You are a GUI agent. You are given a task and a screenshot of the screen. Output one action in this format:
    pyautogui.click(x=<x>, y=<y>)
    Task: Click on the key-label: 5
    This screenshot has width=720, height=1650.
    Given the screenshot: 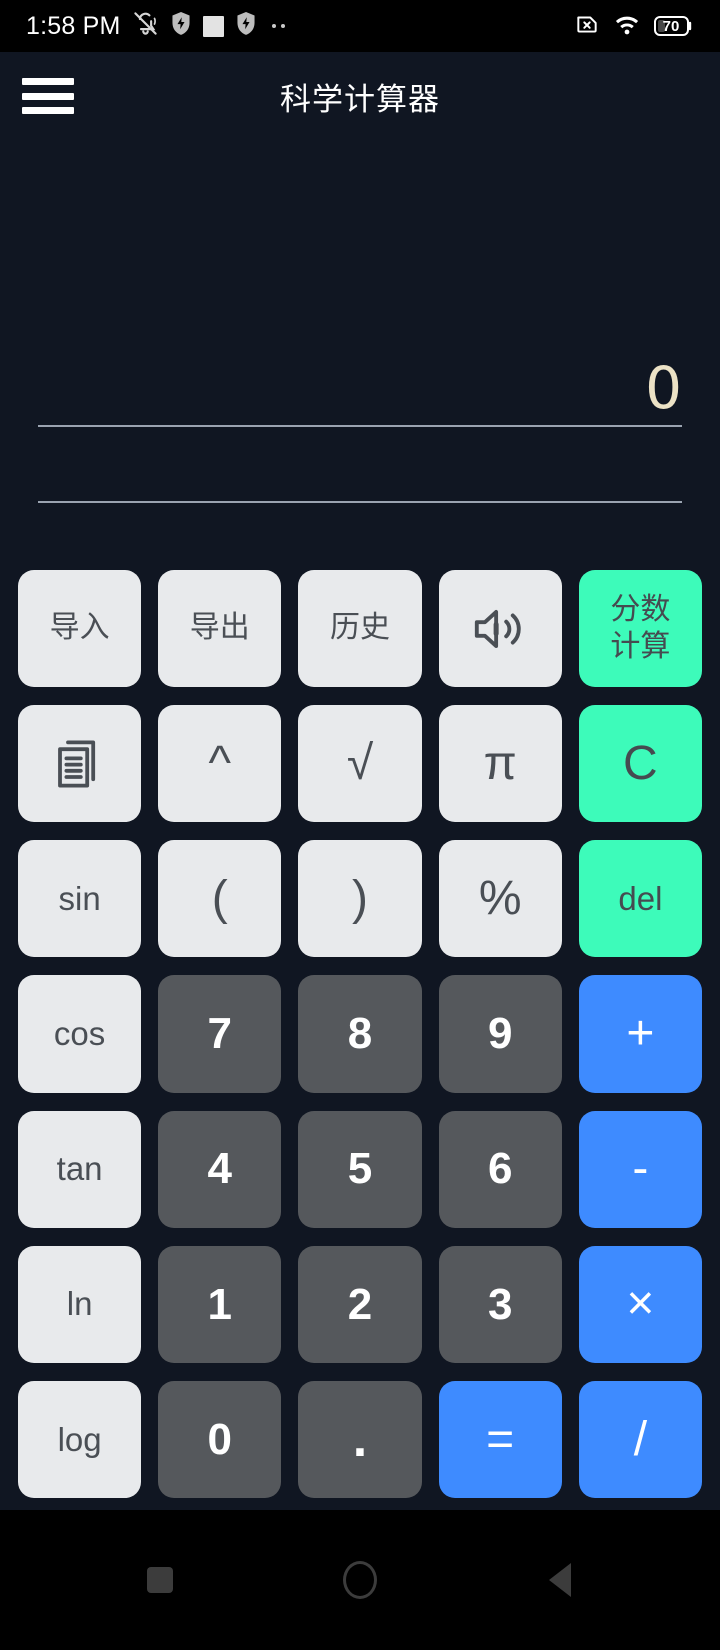 What is the action you would take?
    pyautogui.click(x=360, y=1169)
    